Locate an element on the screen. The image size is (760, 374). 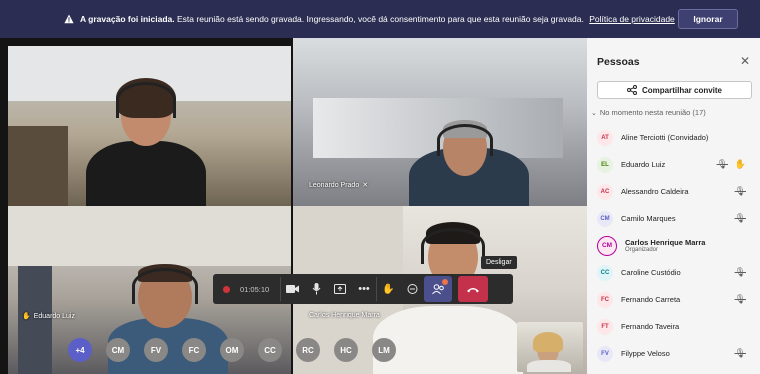
share-invite-label: Compartilhar convite is located at coordinates (681, 90).